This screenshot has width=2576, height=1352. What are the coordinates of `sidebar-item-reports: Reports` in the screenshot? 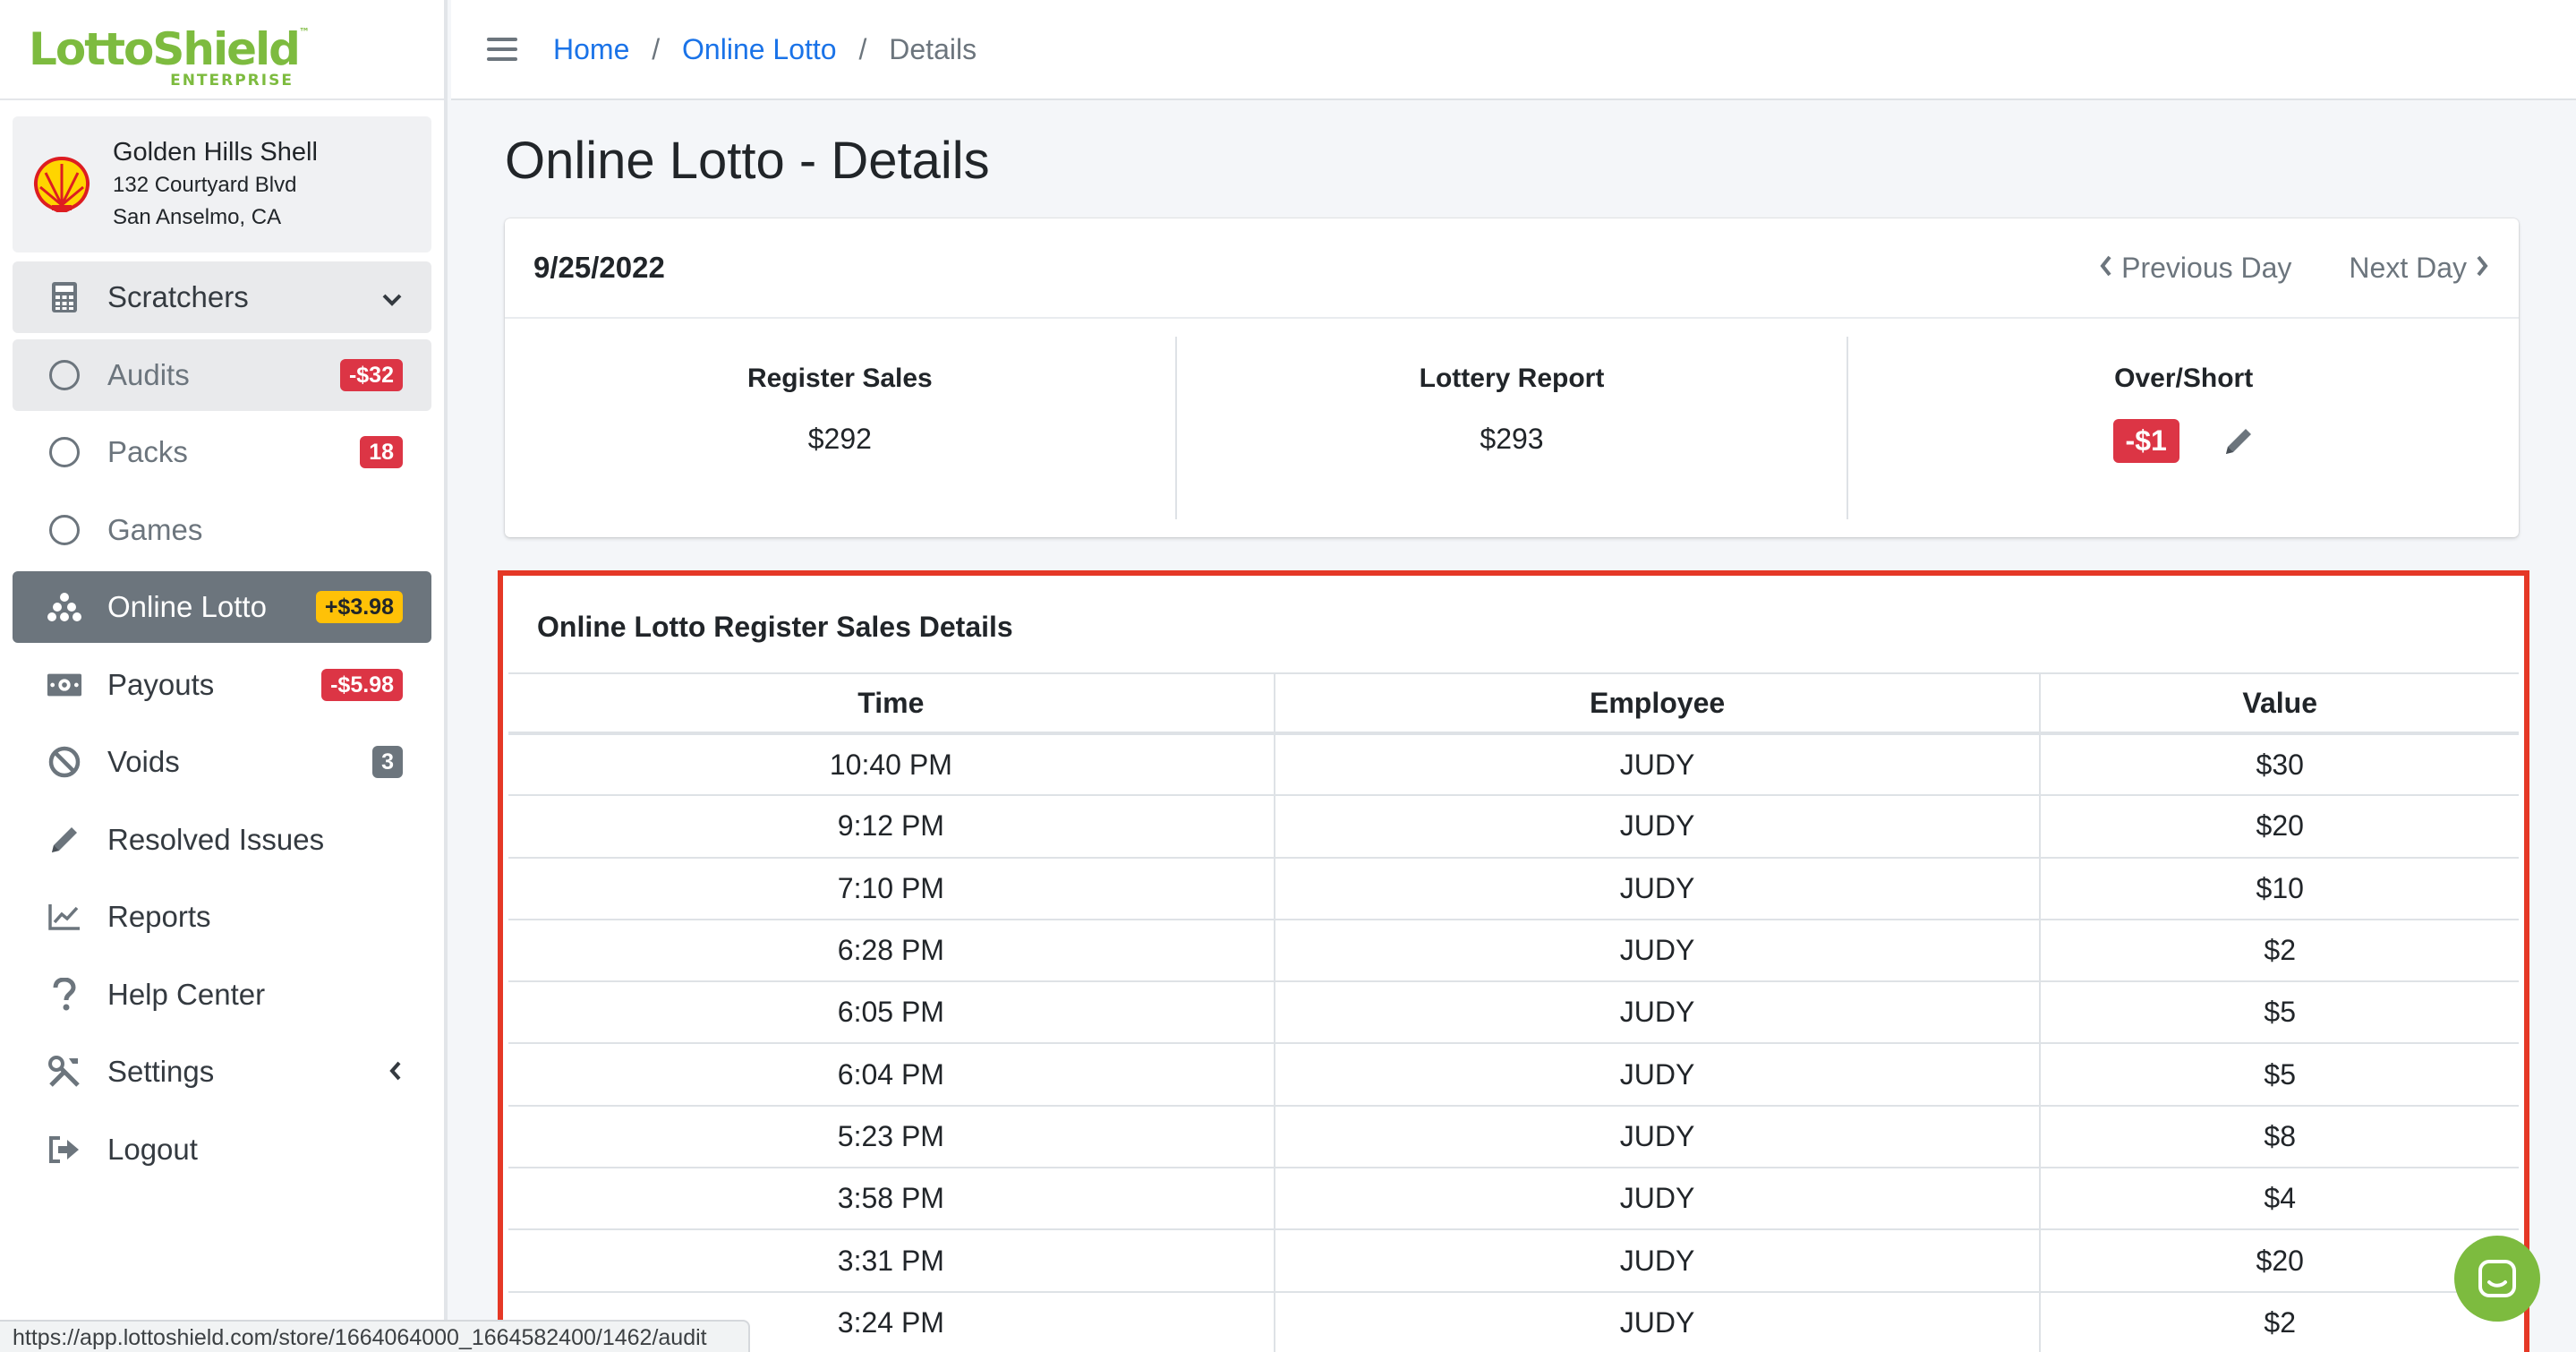 It's located at (222, 917).